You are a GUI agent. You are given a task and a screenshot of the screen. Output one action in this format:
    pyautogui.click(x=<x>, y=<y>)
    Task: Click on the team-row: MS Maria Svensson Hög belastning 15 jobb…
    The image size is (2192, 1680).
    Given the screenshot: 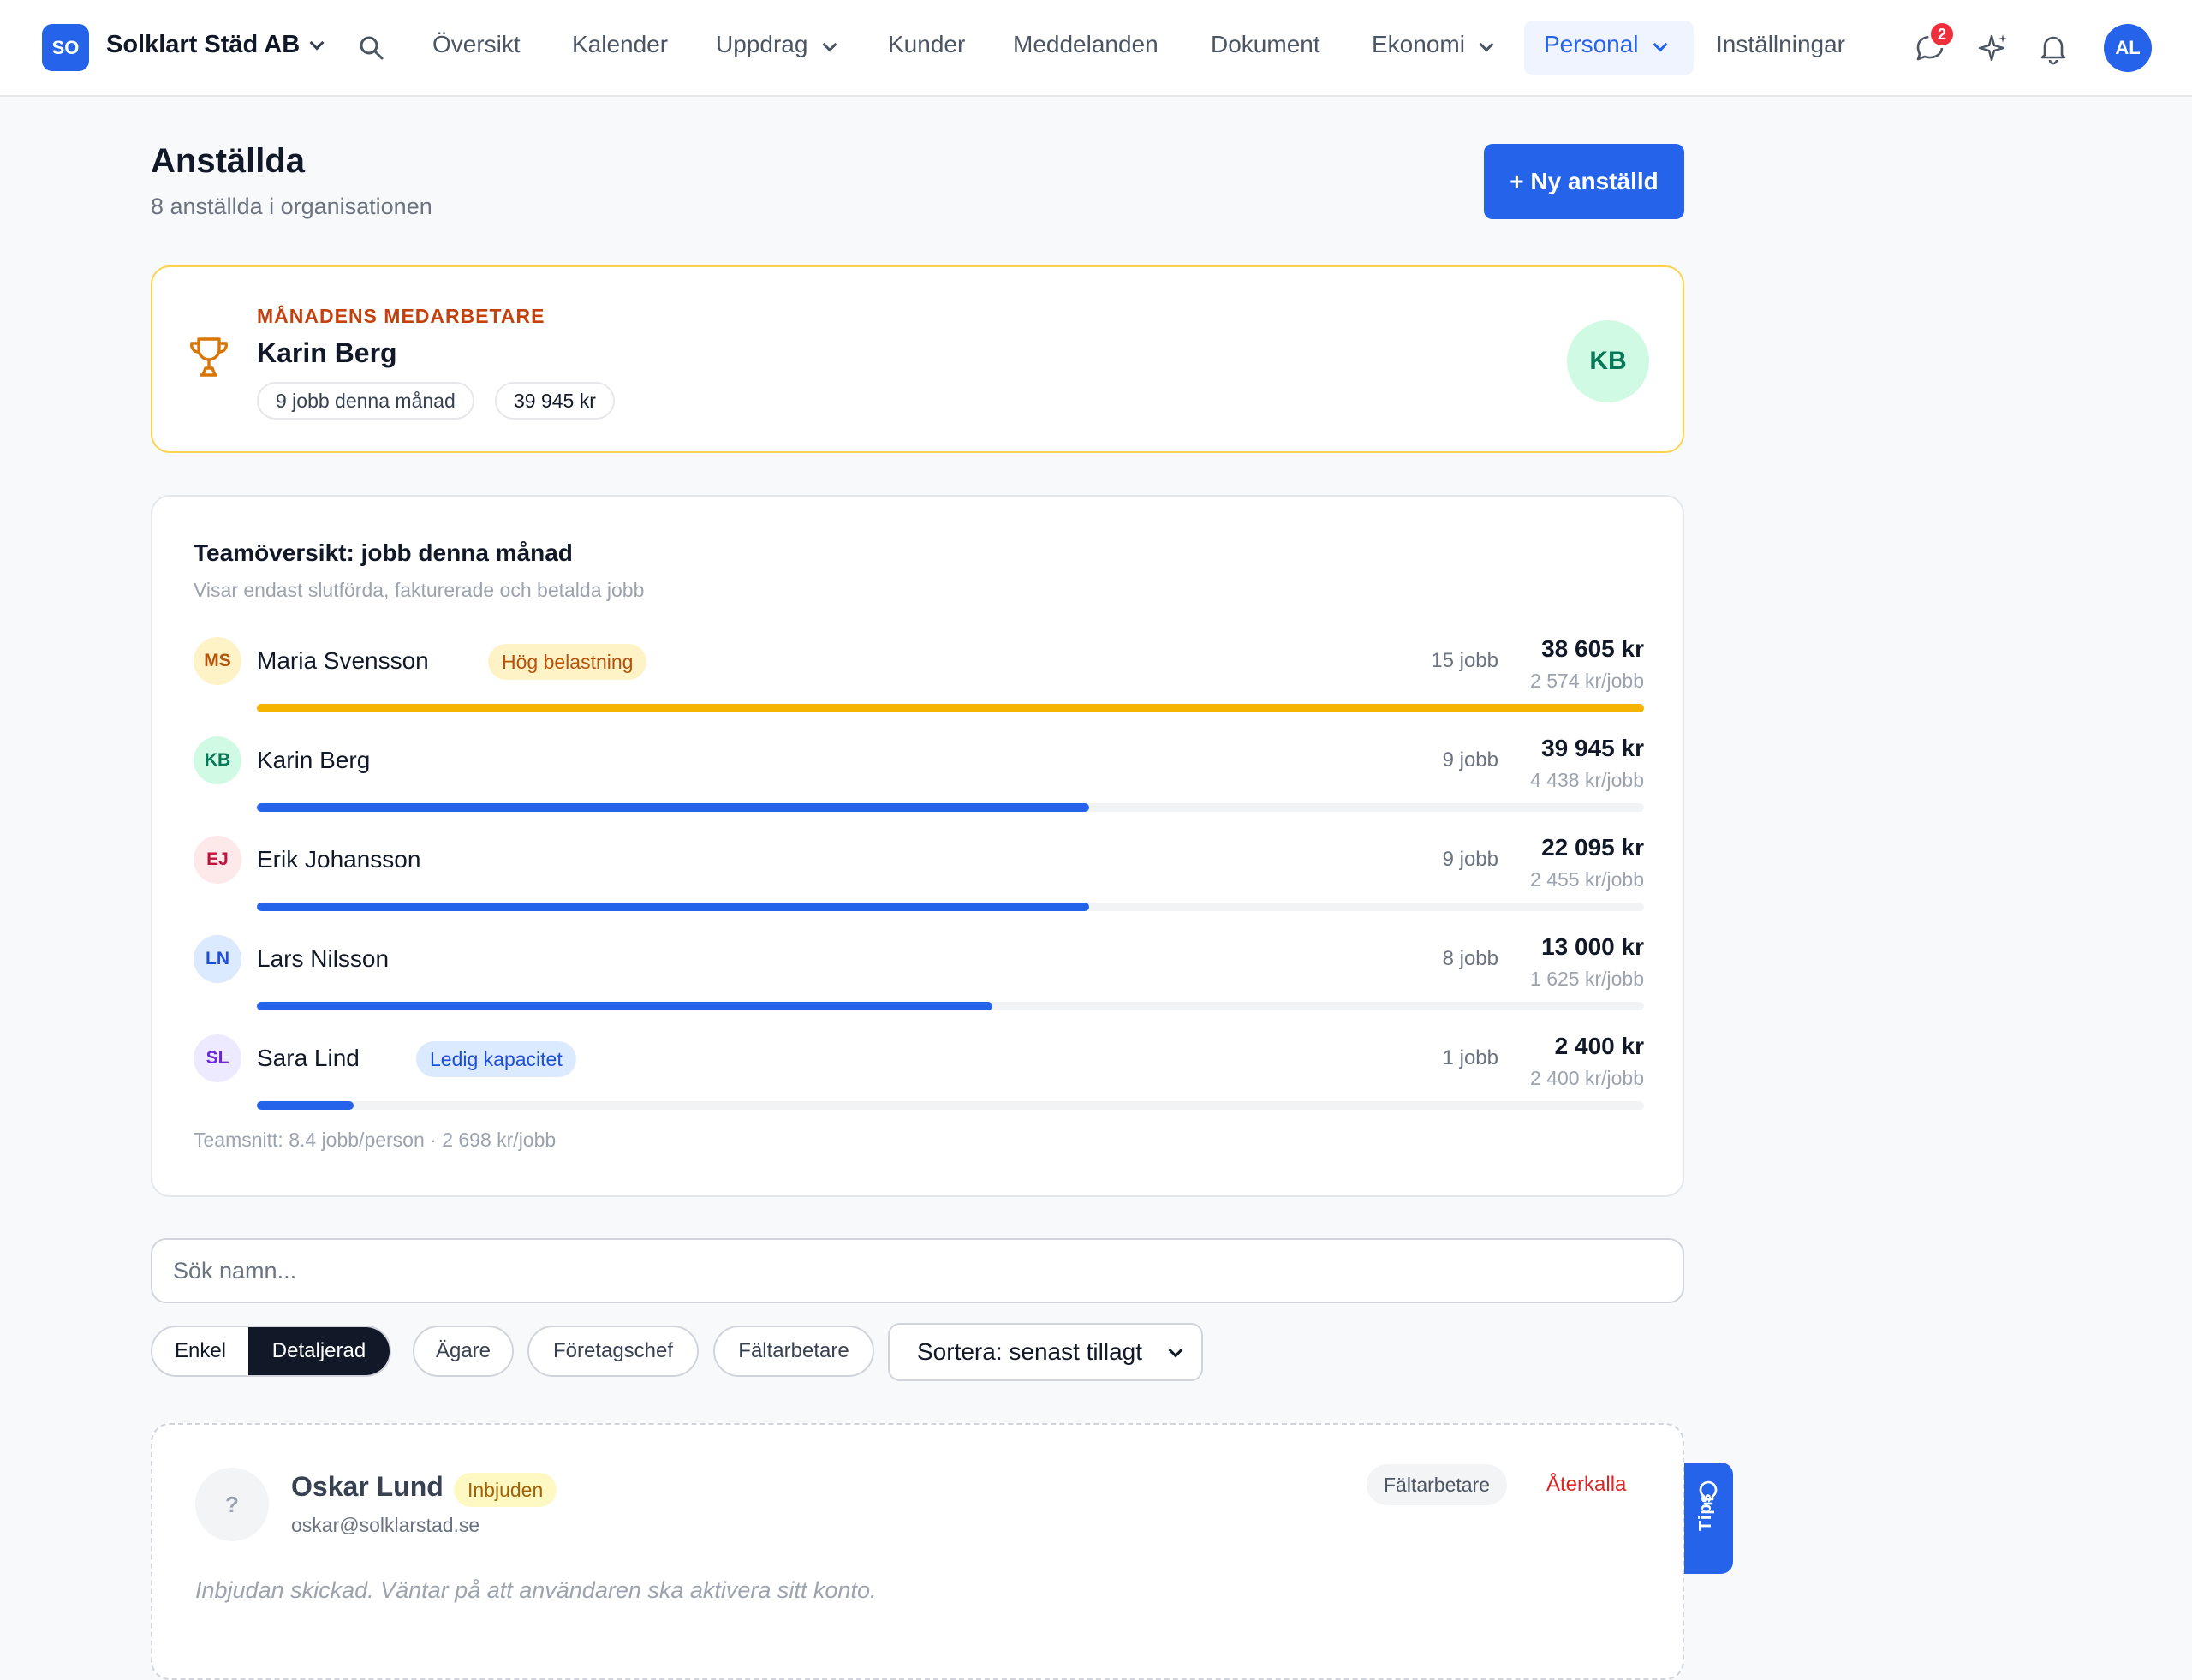 What is the action you would take?
    pyautogui.click(x=919, y=679)
    